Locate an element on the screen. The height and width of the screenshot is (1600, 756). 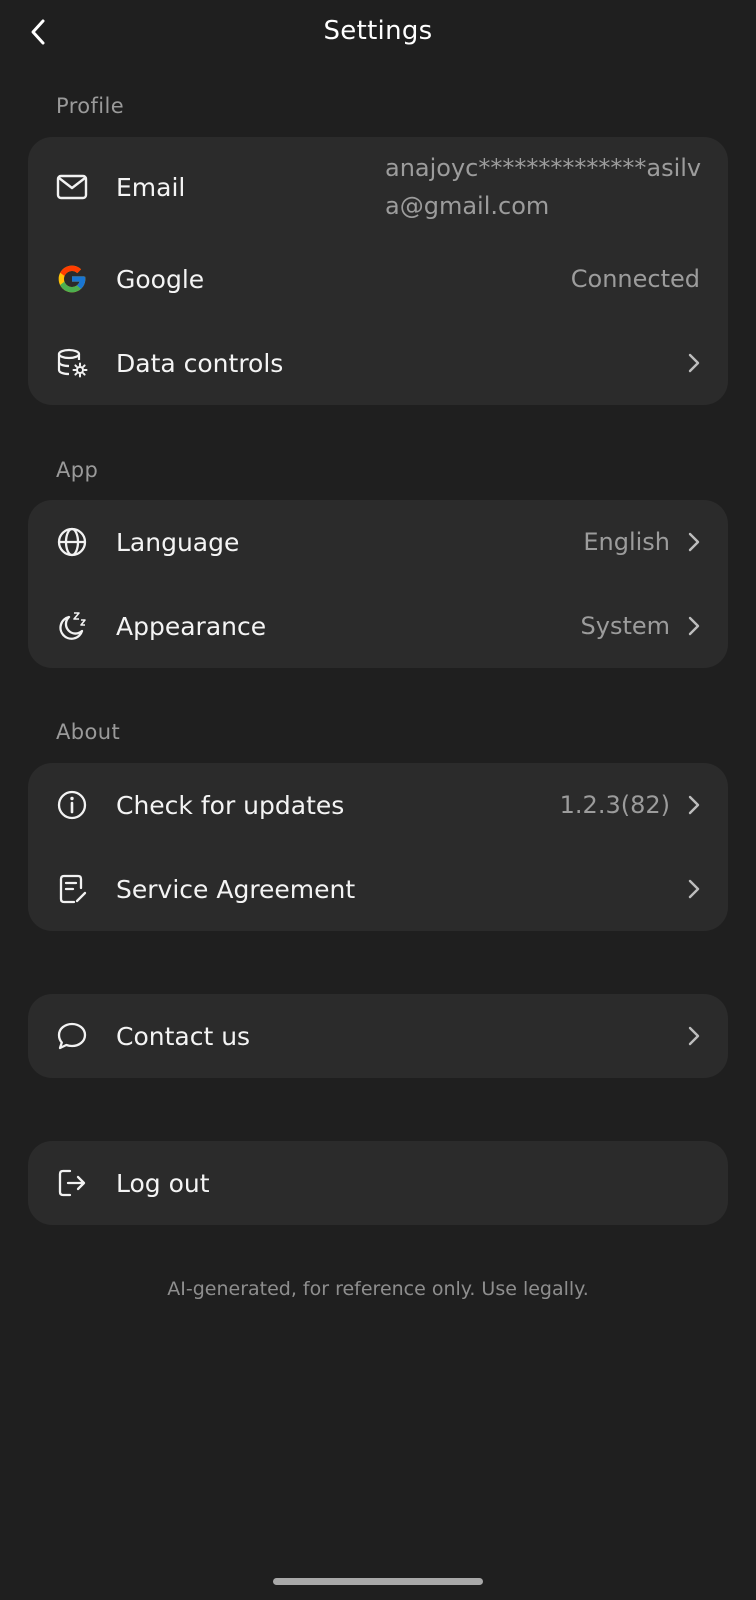
row-label-data-controls: Data controls is located at coordinates (200, 363).